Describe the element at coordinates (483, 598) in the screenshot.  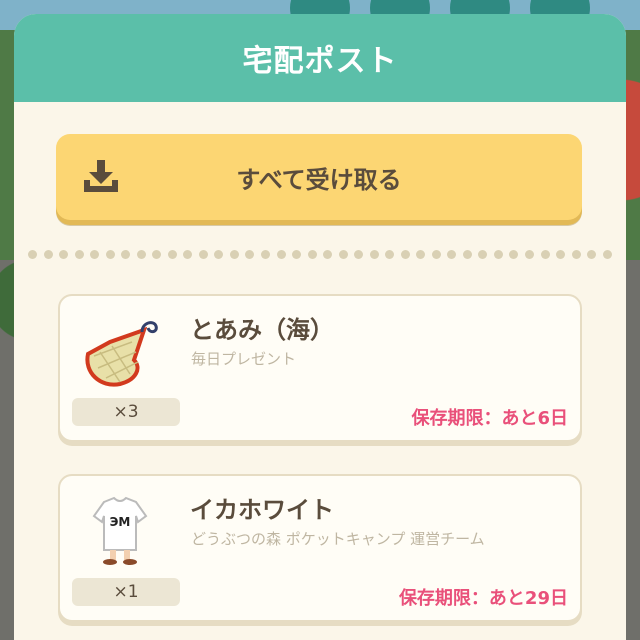
I see `item-expiry: 保存期限：あと29日` at that location.